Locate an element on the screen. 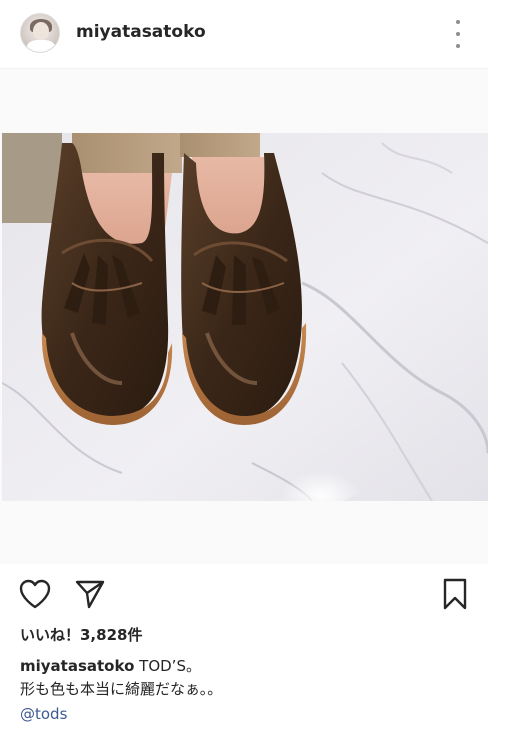  post-caption: miyatasatoko TOD’S。 形も色も本当に綺麗だなぁ。。 is located at coordinates (250, 678).